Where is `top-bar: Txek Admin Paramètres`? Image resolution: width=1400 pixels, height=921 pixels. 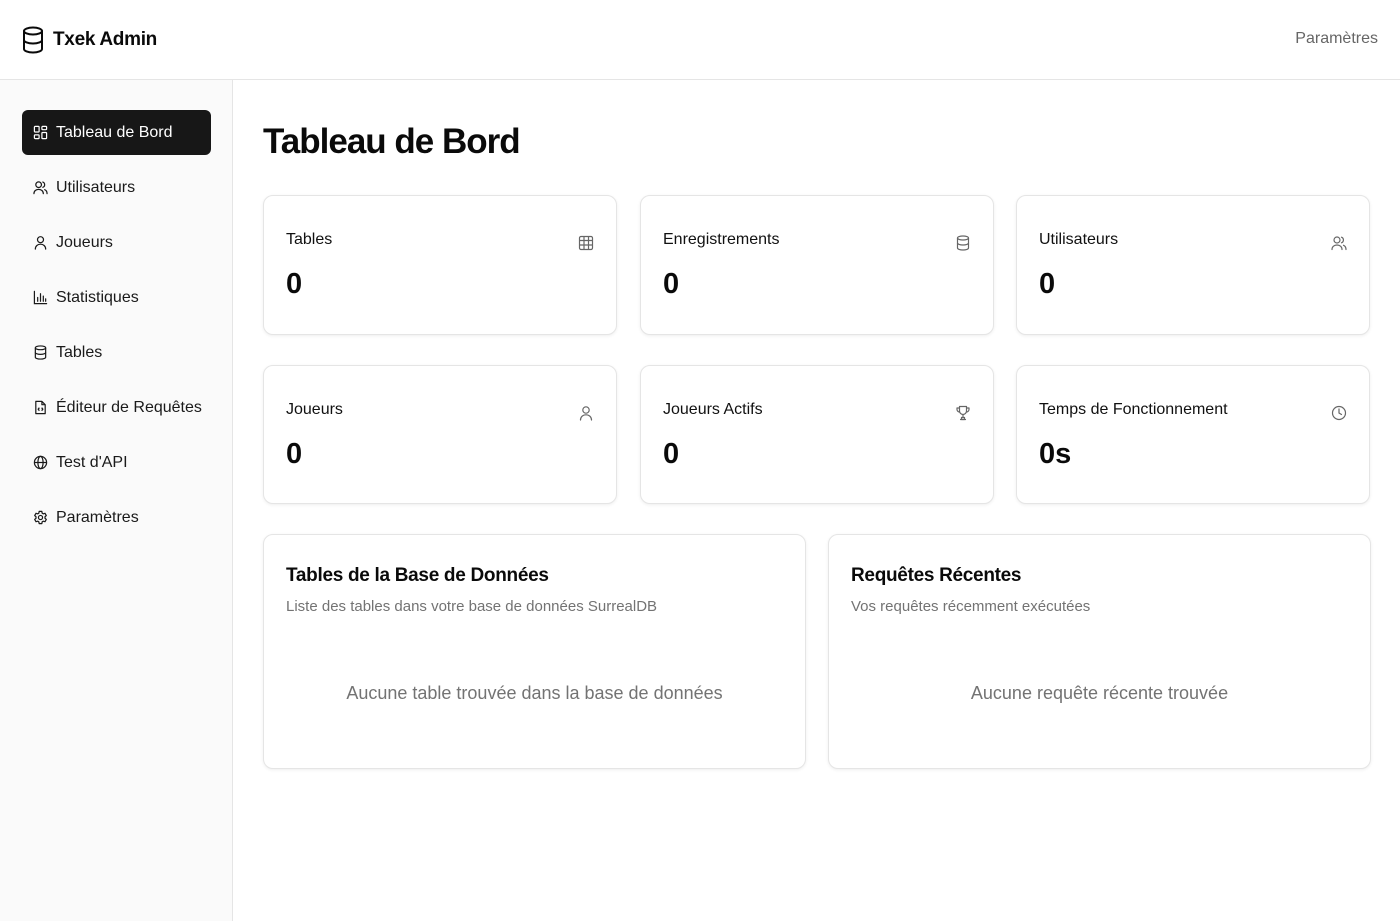
top-bar: Txek Admin Paramètres is located at coordinates (700, 40).